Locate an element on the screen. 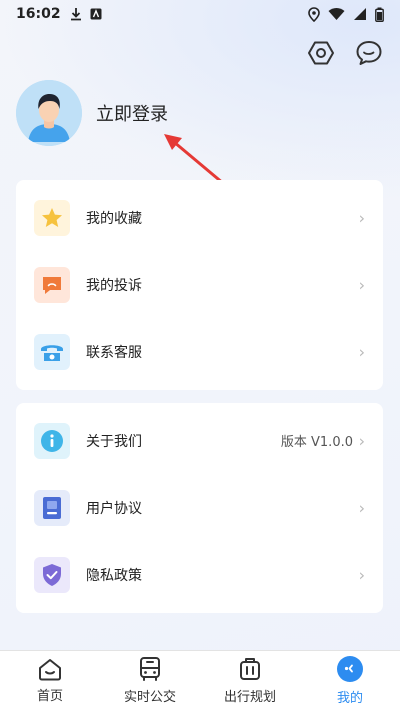 This screenshot has width=400, height=710. tab-home: 首页 is located at coordinates (50, 680).